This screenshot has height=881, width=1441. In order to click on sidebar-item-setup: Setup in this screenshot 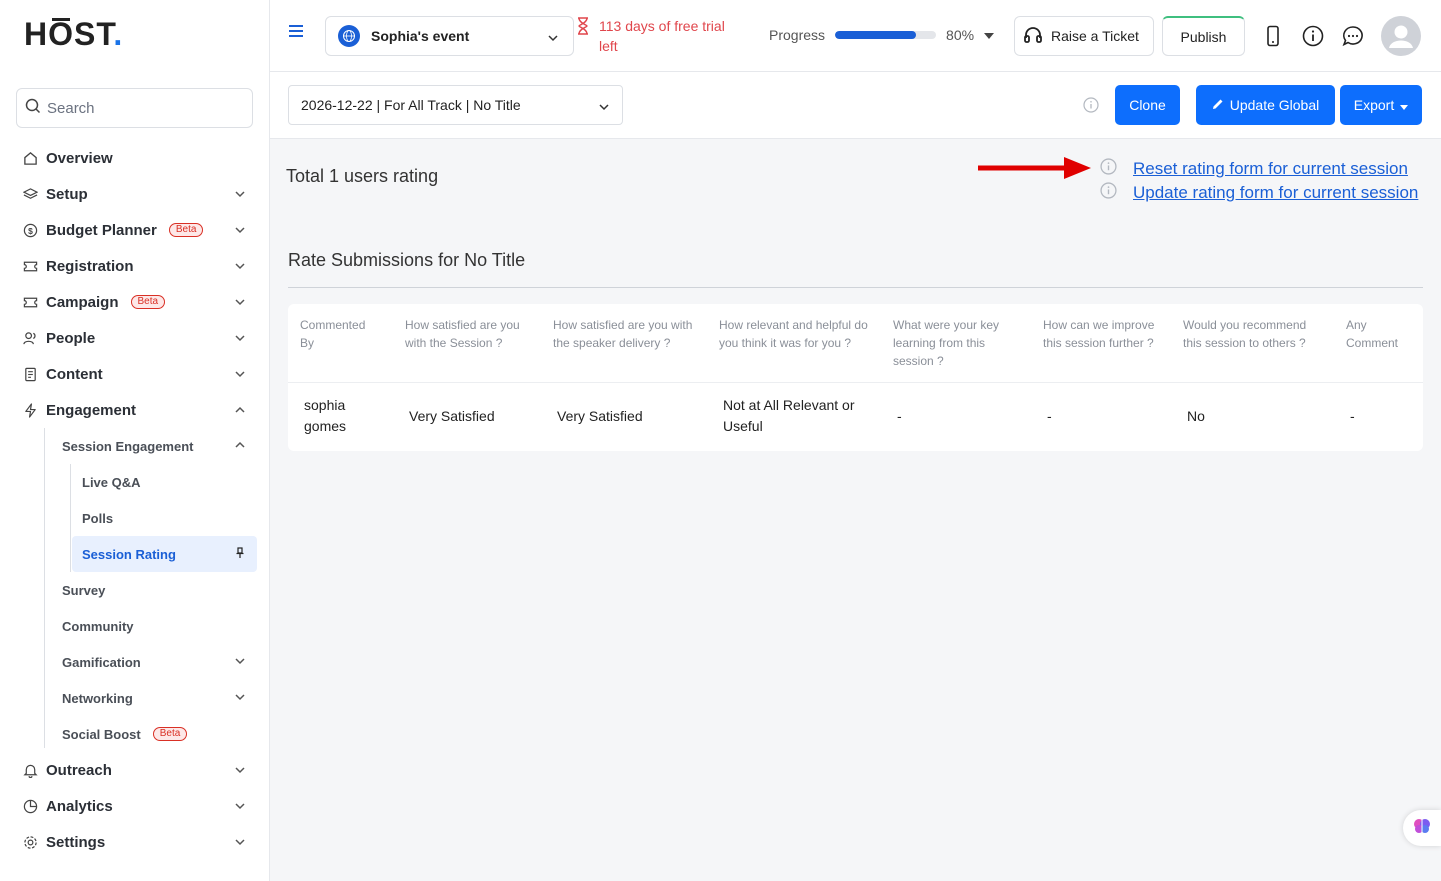, I will do `click(136, 194)`.